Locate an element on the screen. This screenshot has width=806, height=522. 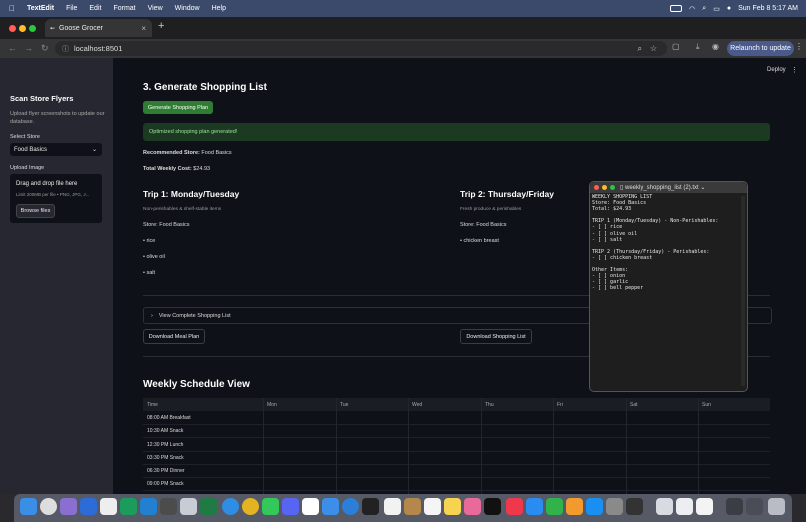
preview-icon is located at coordinates (188, 506).